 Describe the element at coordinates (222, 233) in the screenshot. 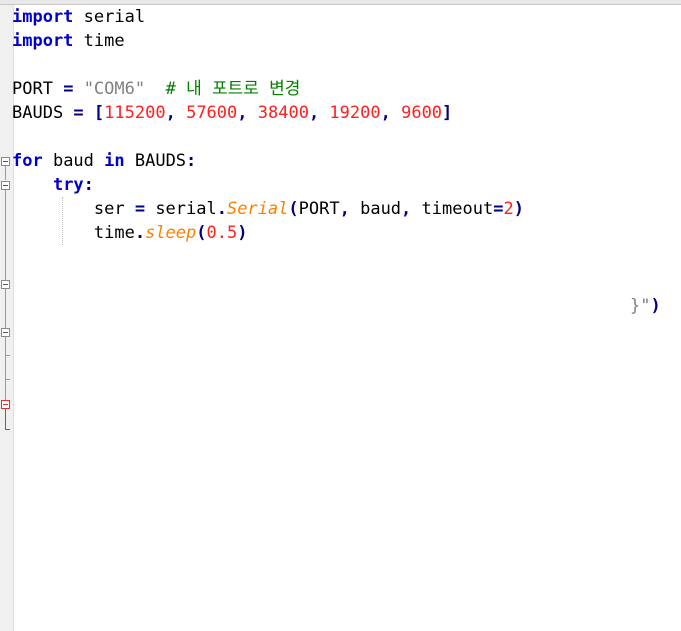

I see `code-token: 0.5` at that location.